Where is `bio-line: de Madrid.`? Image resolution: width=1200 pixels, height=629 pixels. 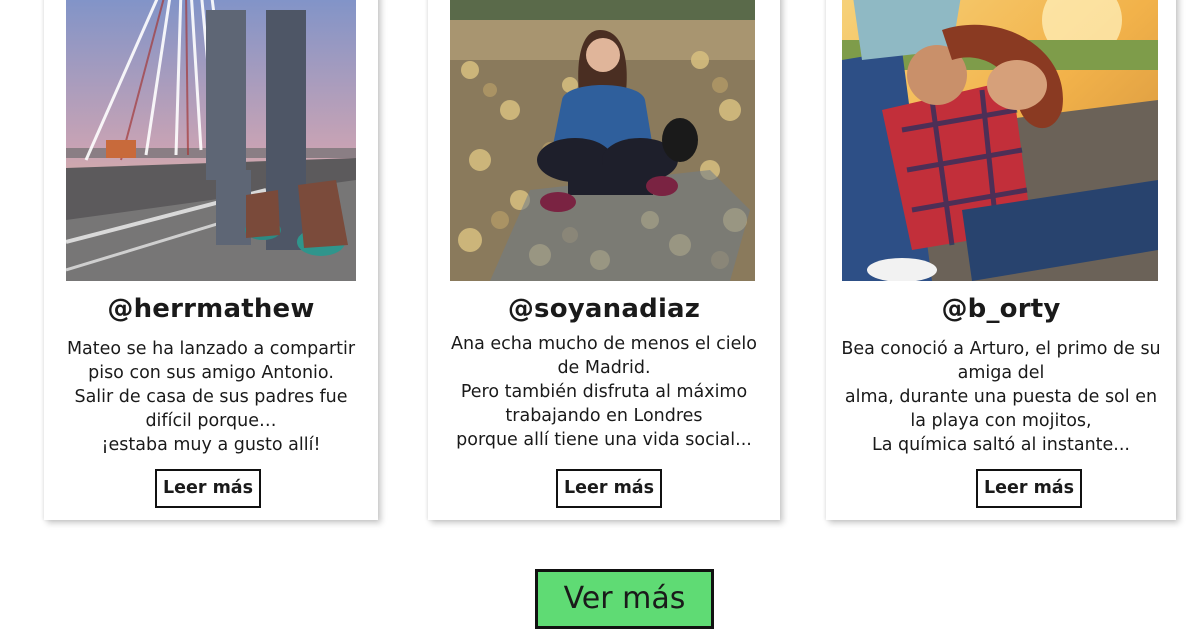
bio-line: de Madrid. is located at coordinates (604, 368).